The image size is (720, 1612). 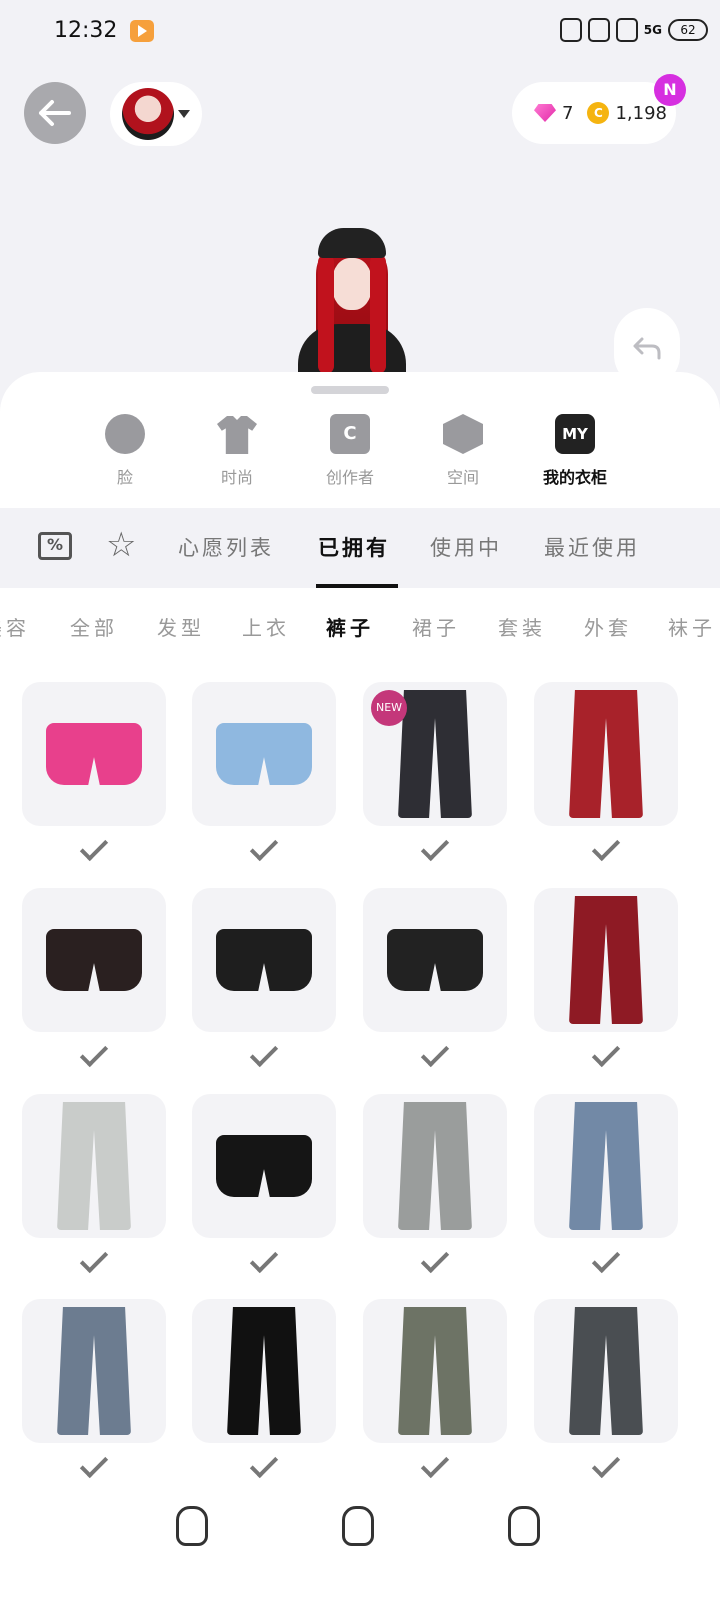 I want to click on battery-icon: 62, so click(x=688, y=30).